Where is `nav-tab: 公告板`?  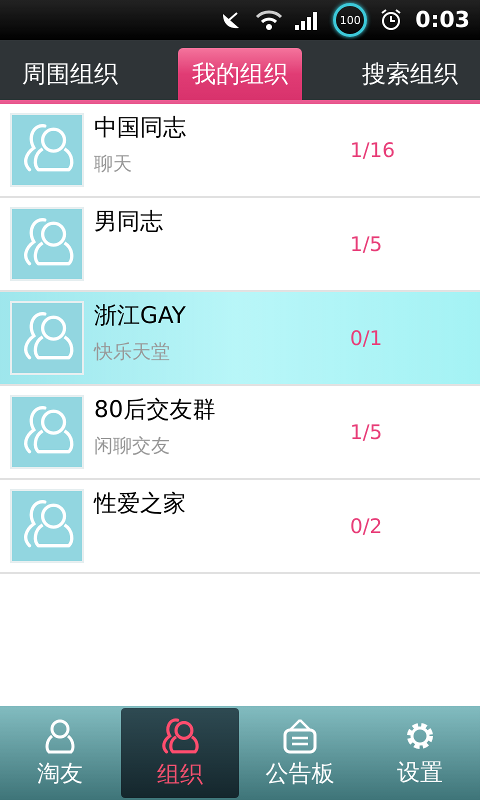 nav-tab: 公告板 is located at coordinates (300, 753).